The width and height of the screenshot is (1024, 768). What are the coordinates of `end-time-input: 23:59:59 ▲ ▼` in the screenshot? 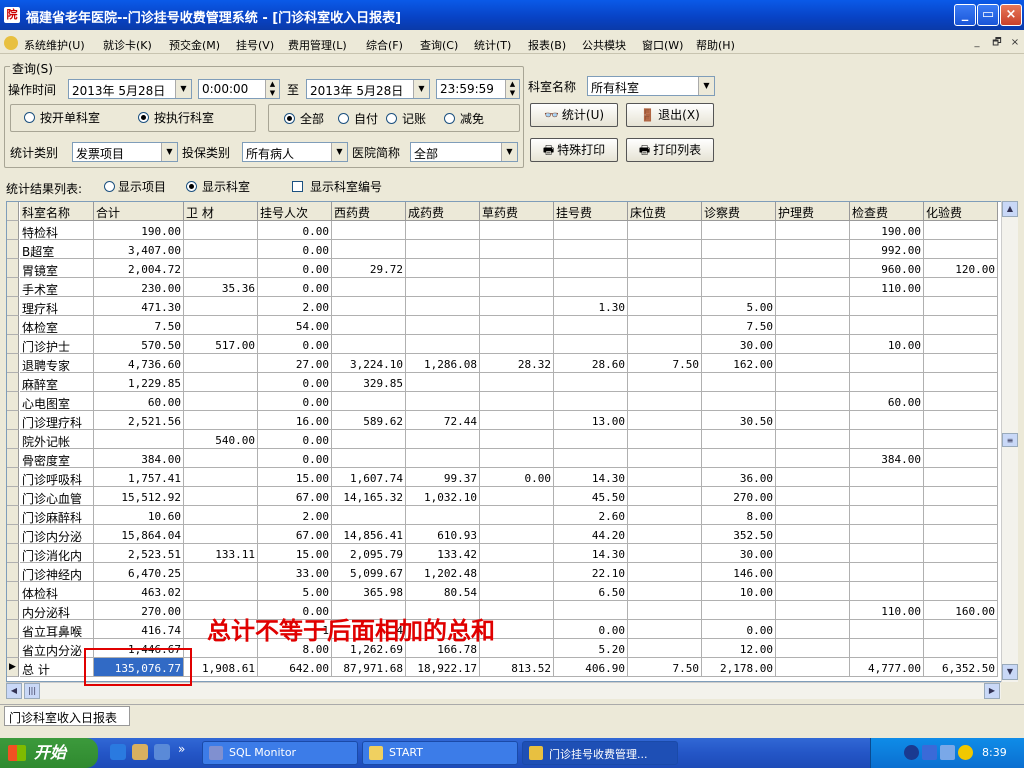 It's located at (478, 89).